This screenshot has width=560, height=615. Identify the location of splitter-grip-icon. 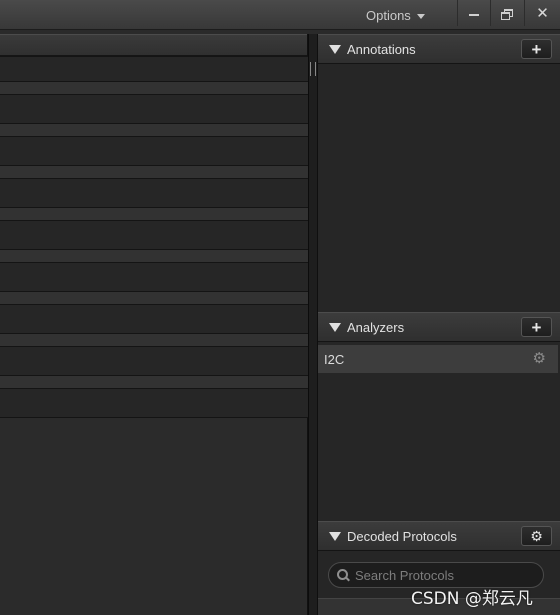
(313, 69).